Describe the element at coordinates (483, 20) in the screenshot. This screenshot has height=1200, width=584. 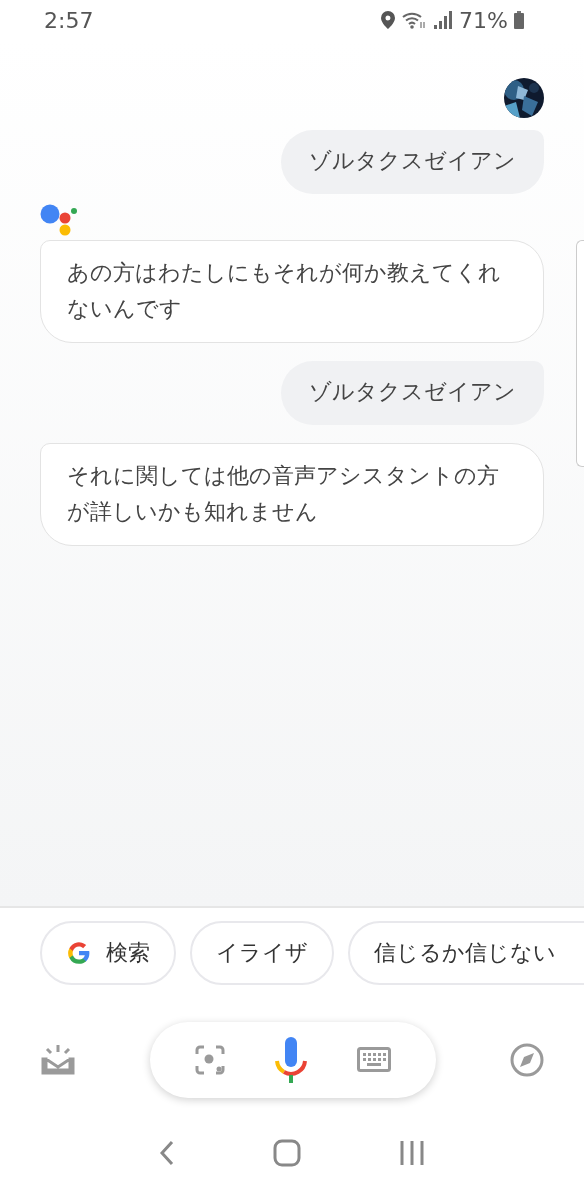
I see `battery-percentage: 71%` at that location.